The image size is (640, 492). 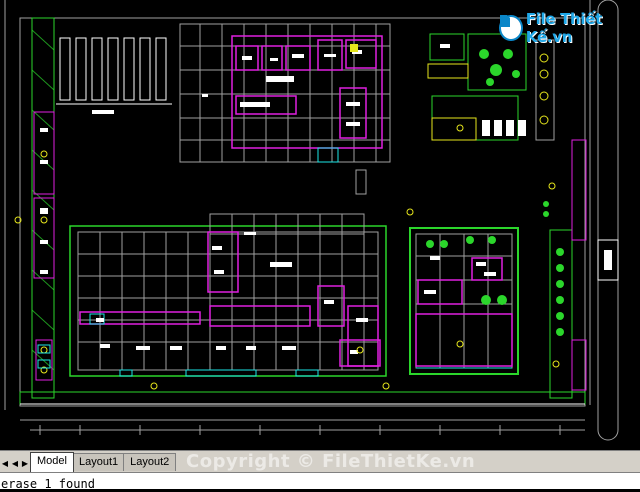 What do you see at coordinates (564, 28) in the screenshot?
I see `logo-text: File Thiết Kế.vn` at bounding box center [564, 28].